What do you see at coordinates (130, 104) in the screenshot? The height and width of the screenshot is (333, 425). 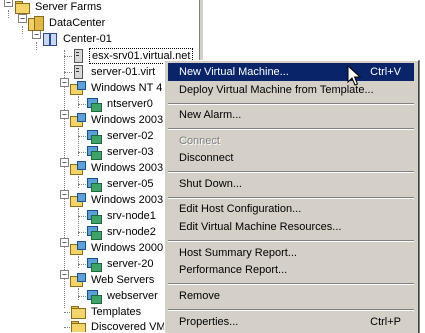 I see `tree-node-label: ntserver0` at bounding box center [130, 104].